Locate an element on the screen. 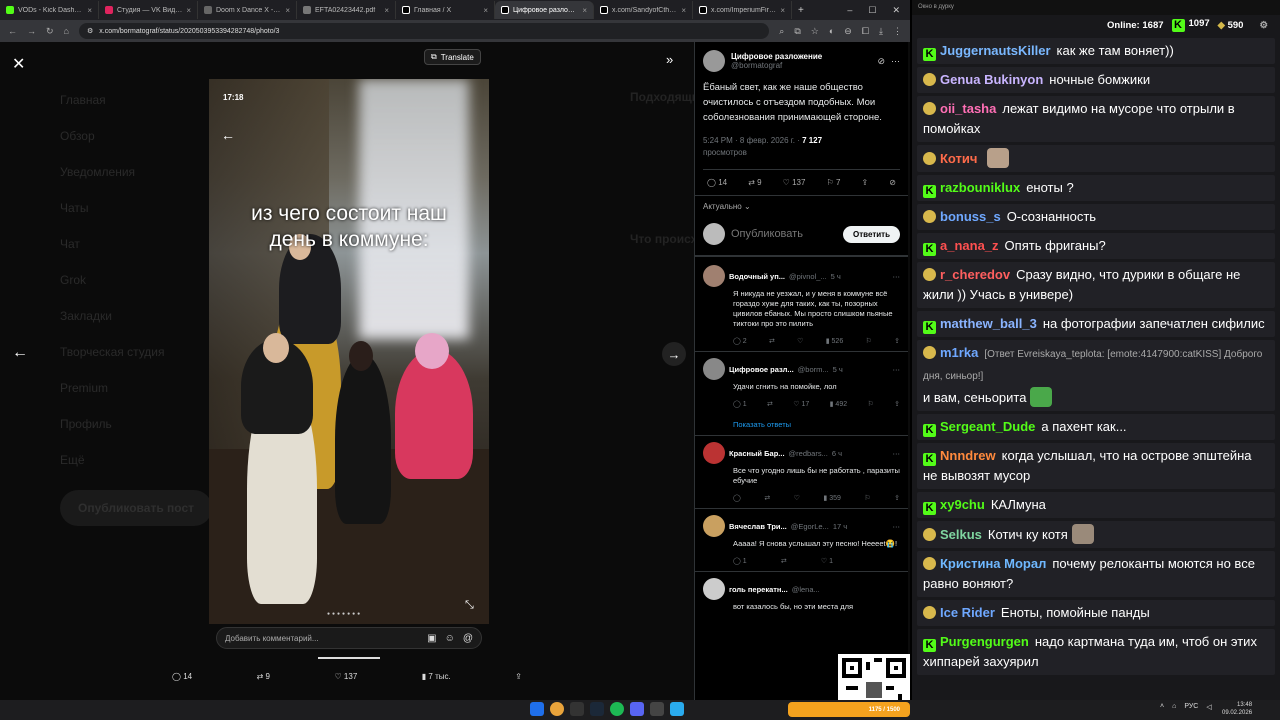  volume-icon: ◁ is located at coordinates (1208, 707).